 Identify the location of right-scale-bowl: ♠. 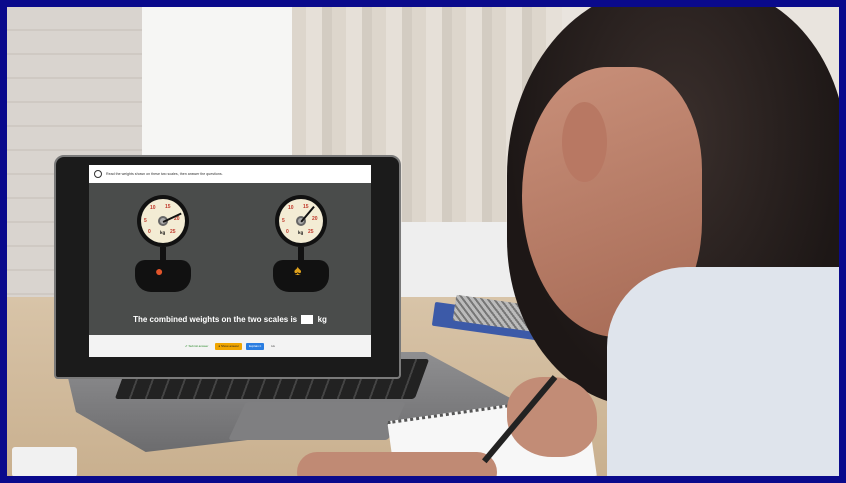
(301, 276).